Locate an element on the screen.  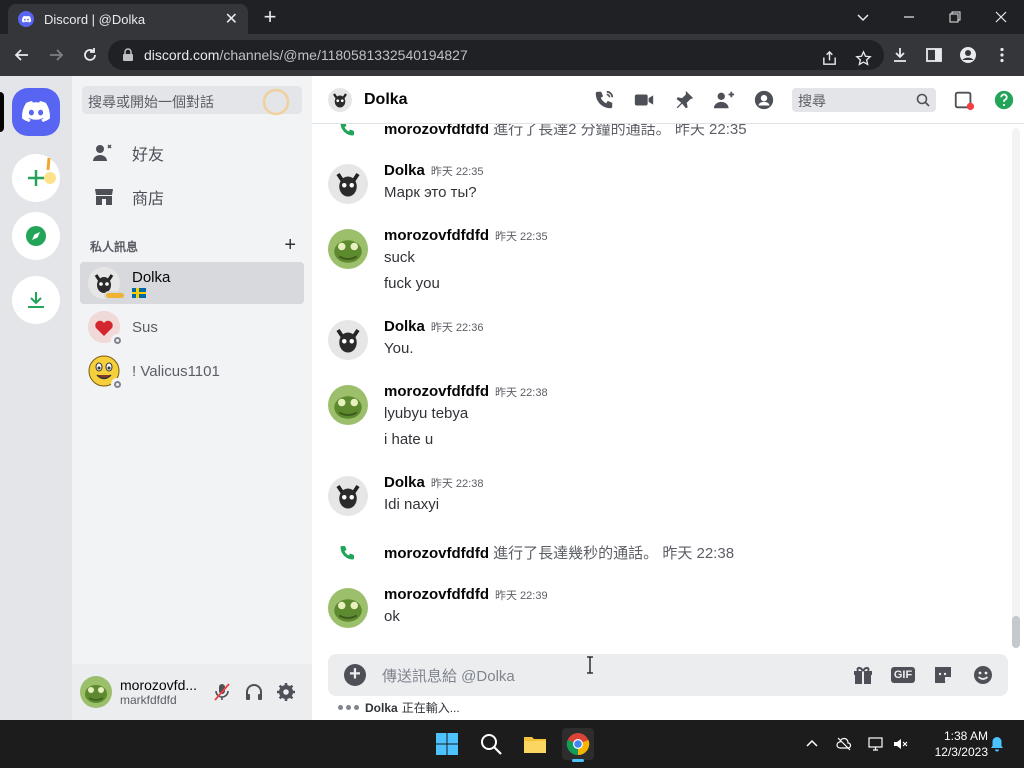
tab-title: Discord | @Dolka is located at coordinates (95, 19).